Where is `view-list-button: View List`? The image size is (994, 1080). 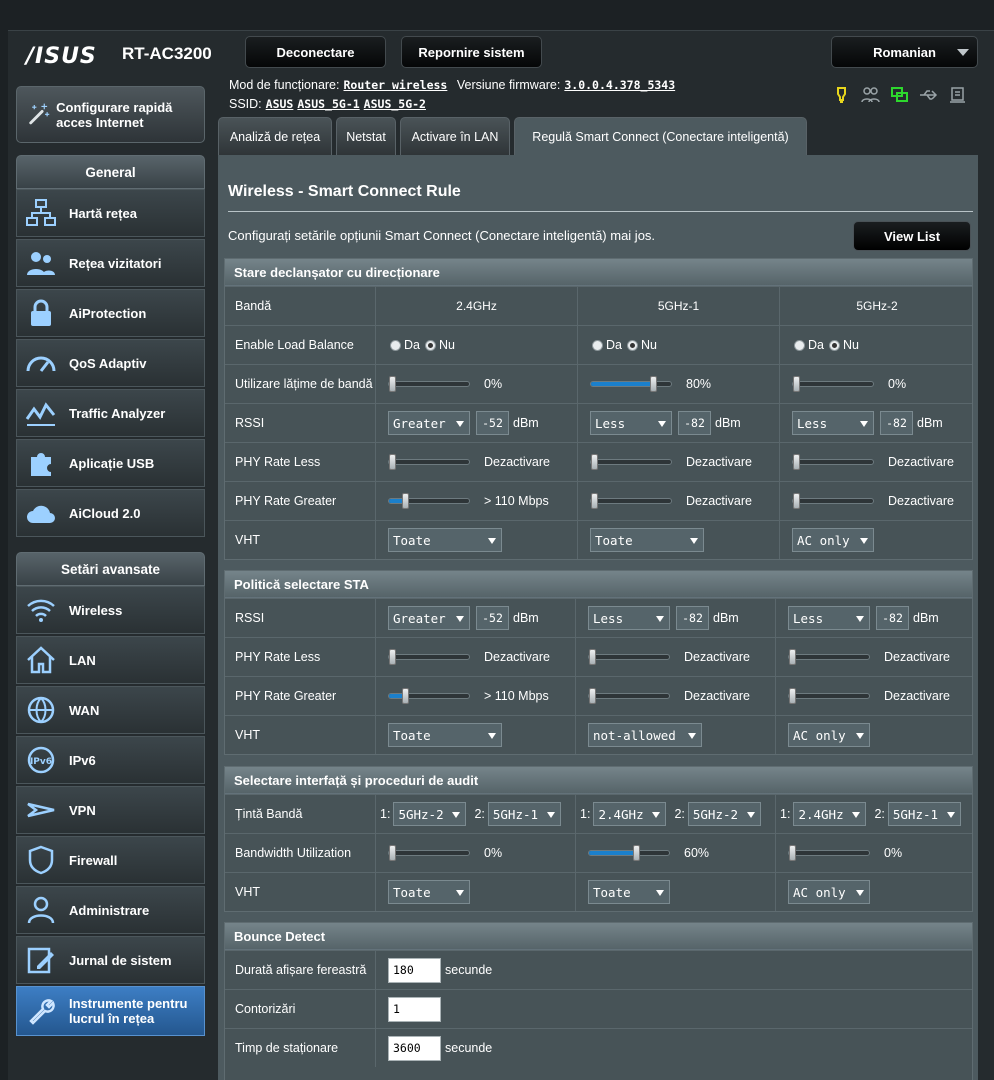 view-list-button: View List is located at coordinates (912, 236).